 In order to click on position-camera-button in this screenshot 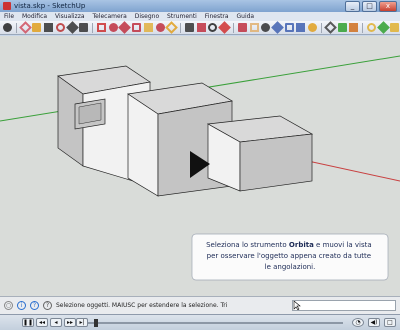, I will do `click(312, 27)`.